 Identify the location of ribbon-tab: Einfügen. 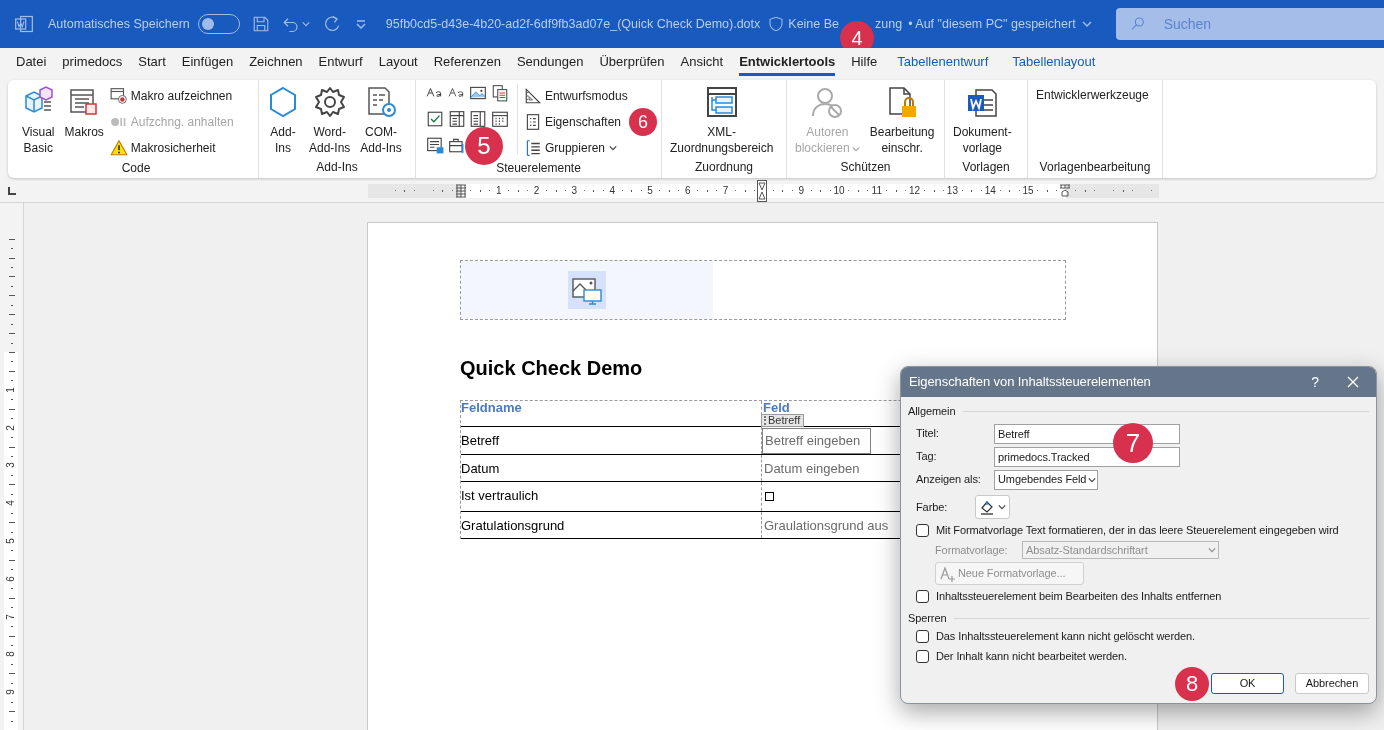
(207, 64).